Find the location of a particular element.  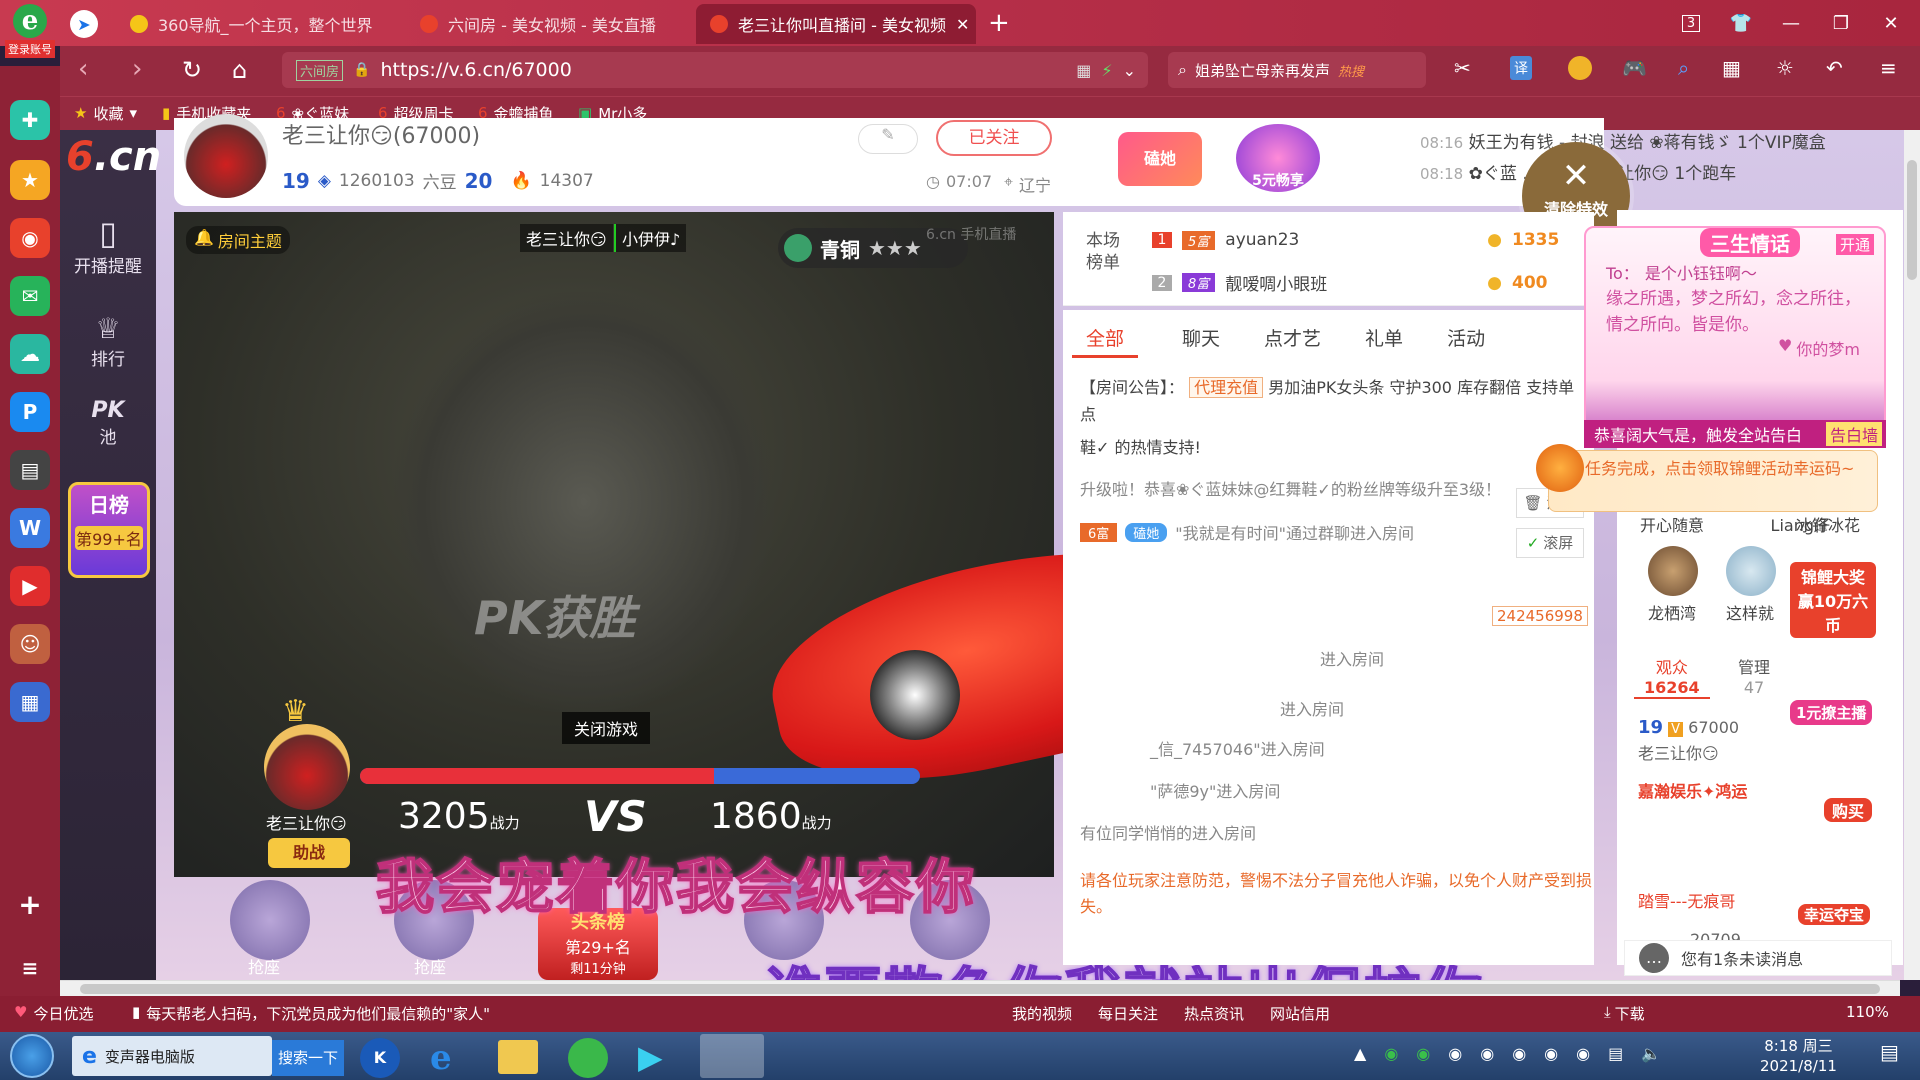

tab-gifts: 礼单 is located at coordinates (1384, 339).